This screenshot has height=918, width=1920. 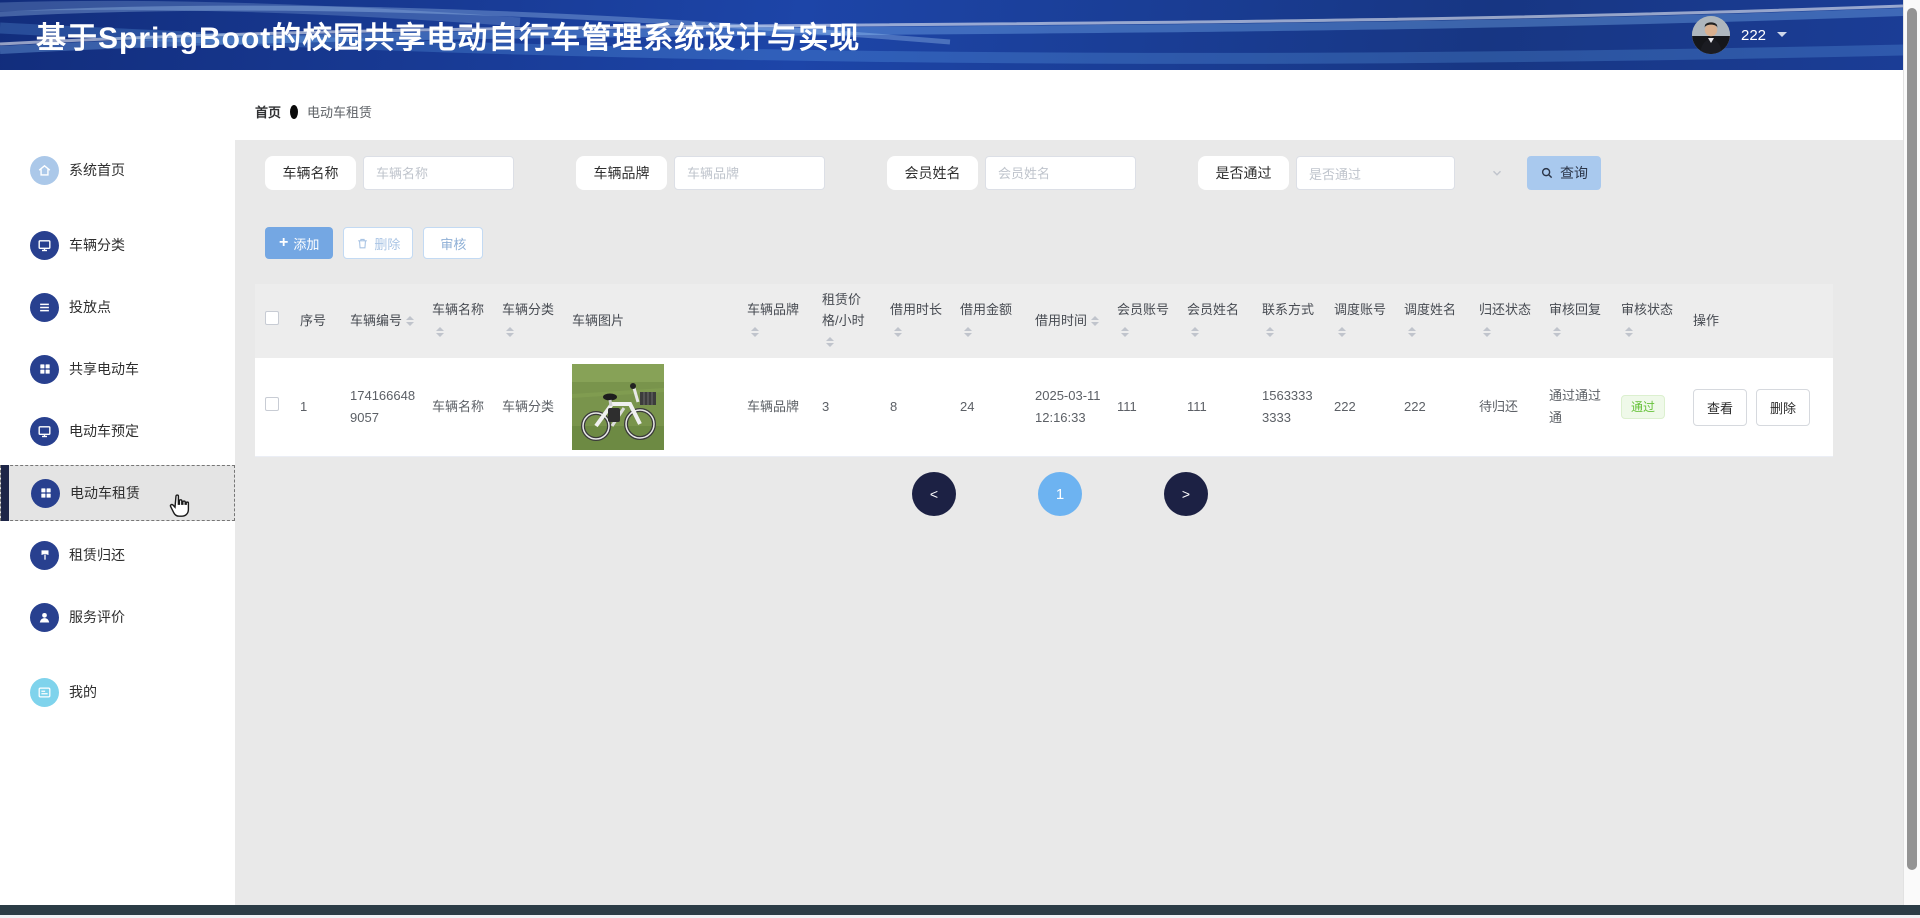 I want to click on card-icon, so click(x=44, y=692).